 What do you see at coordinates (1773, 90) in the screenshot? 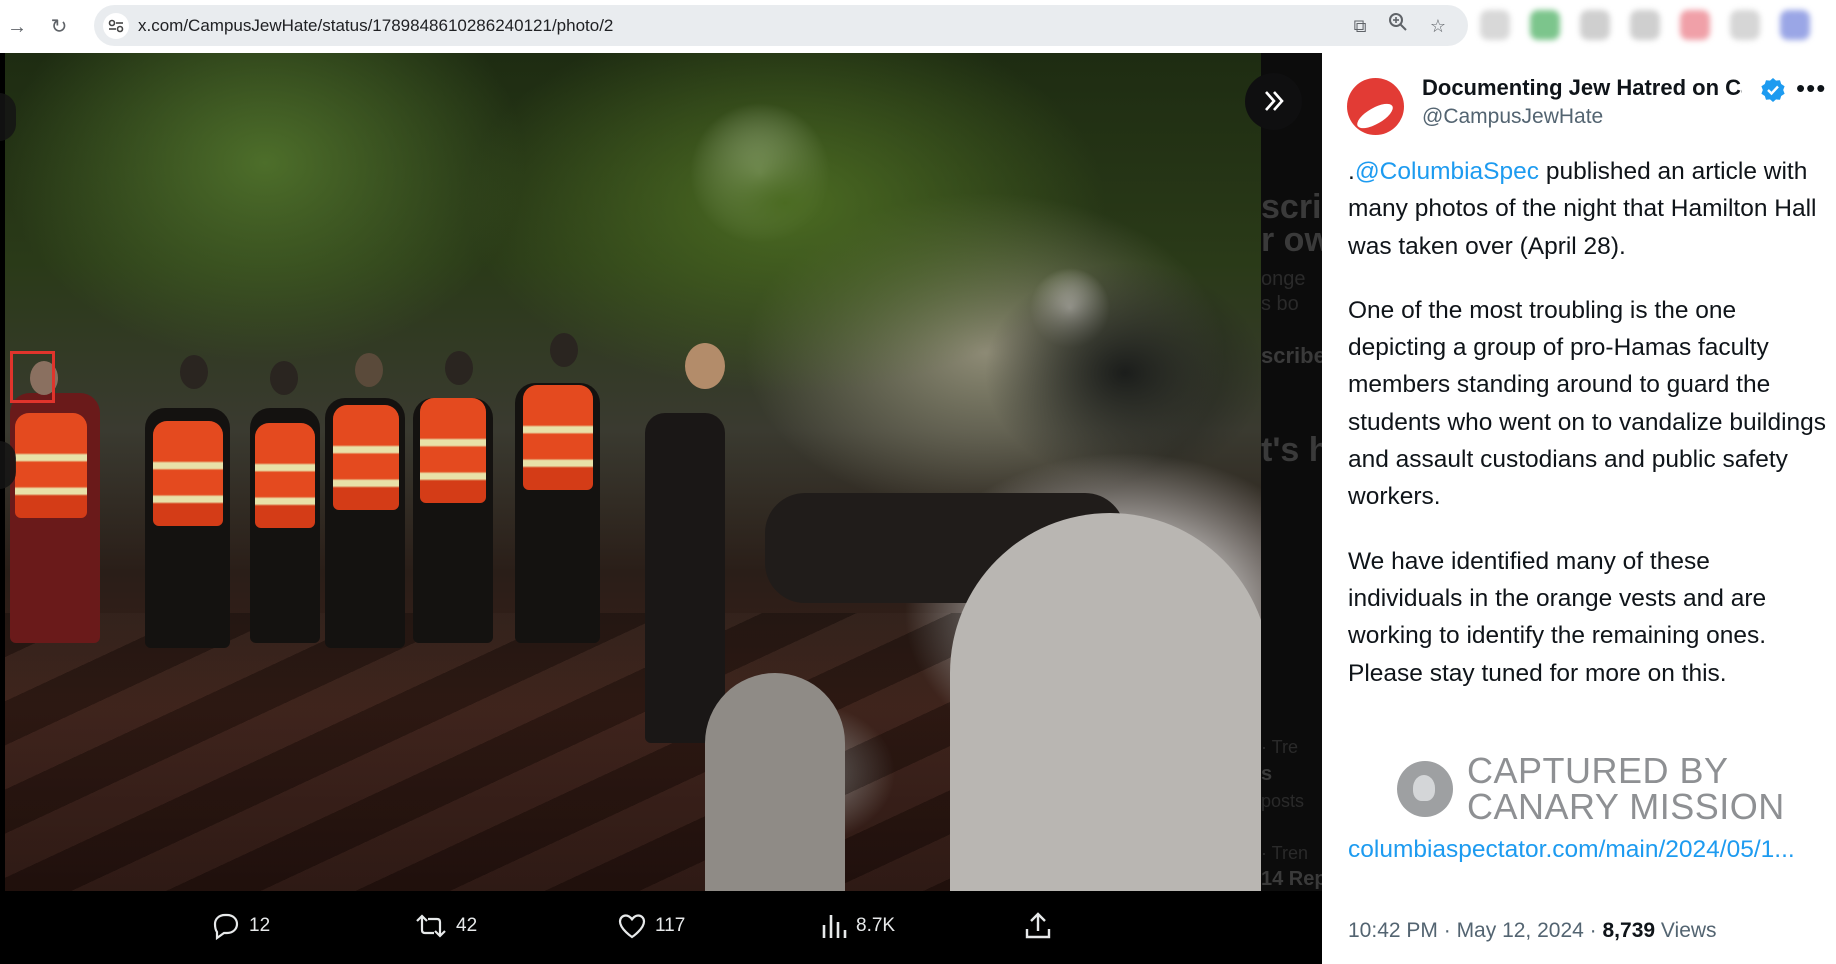
I see `verified-badge-icon` at bounding box center [1773, 90].